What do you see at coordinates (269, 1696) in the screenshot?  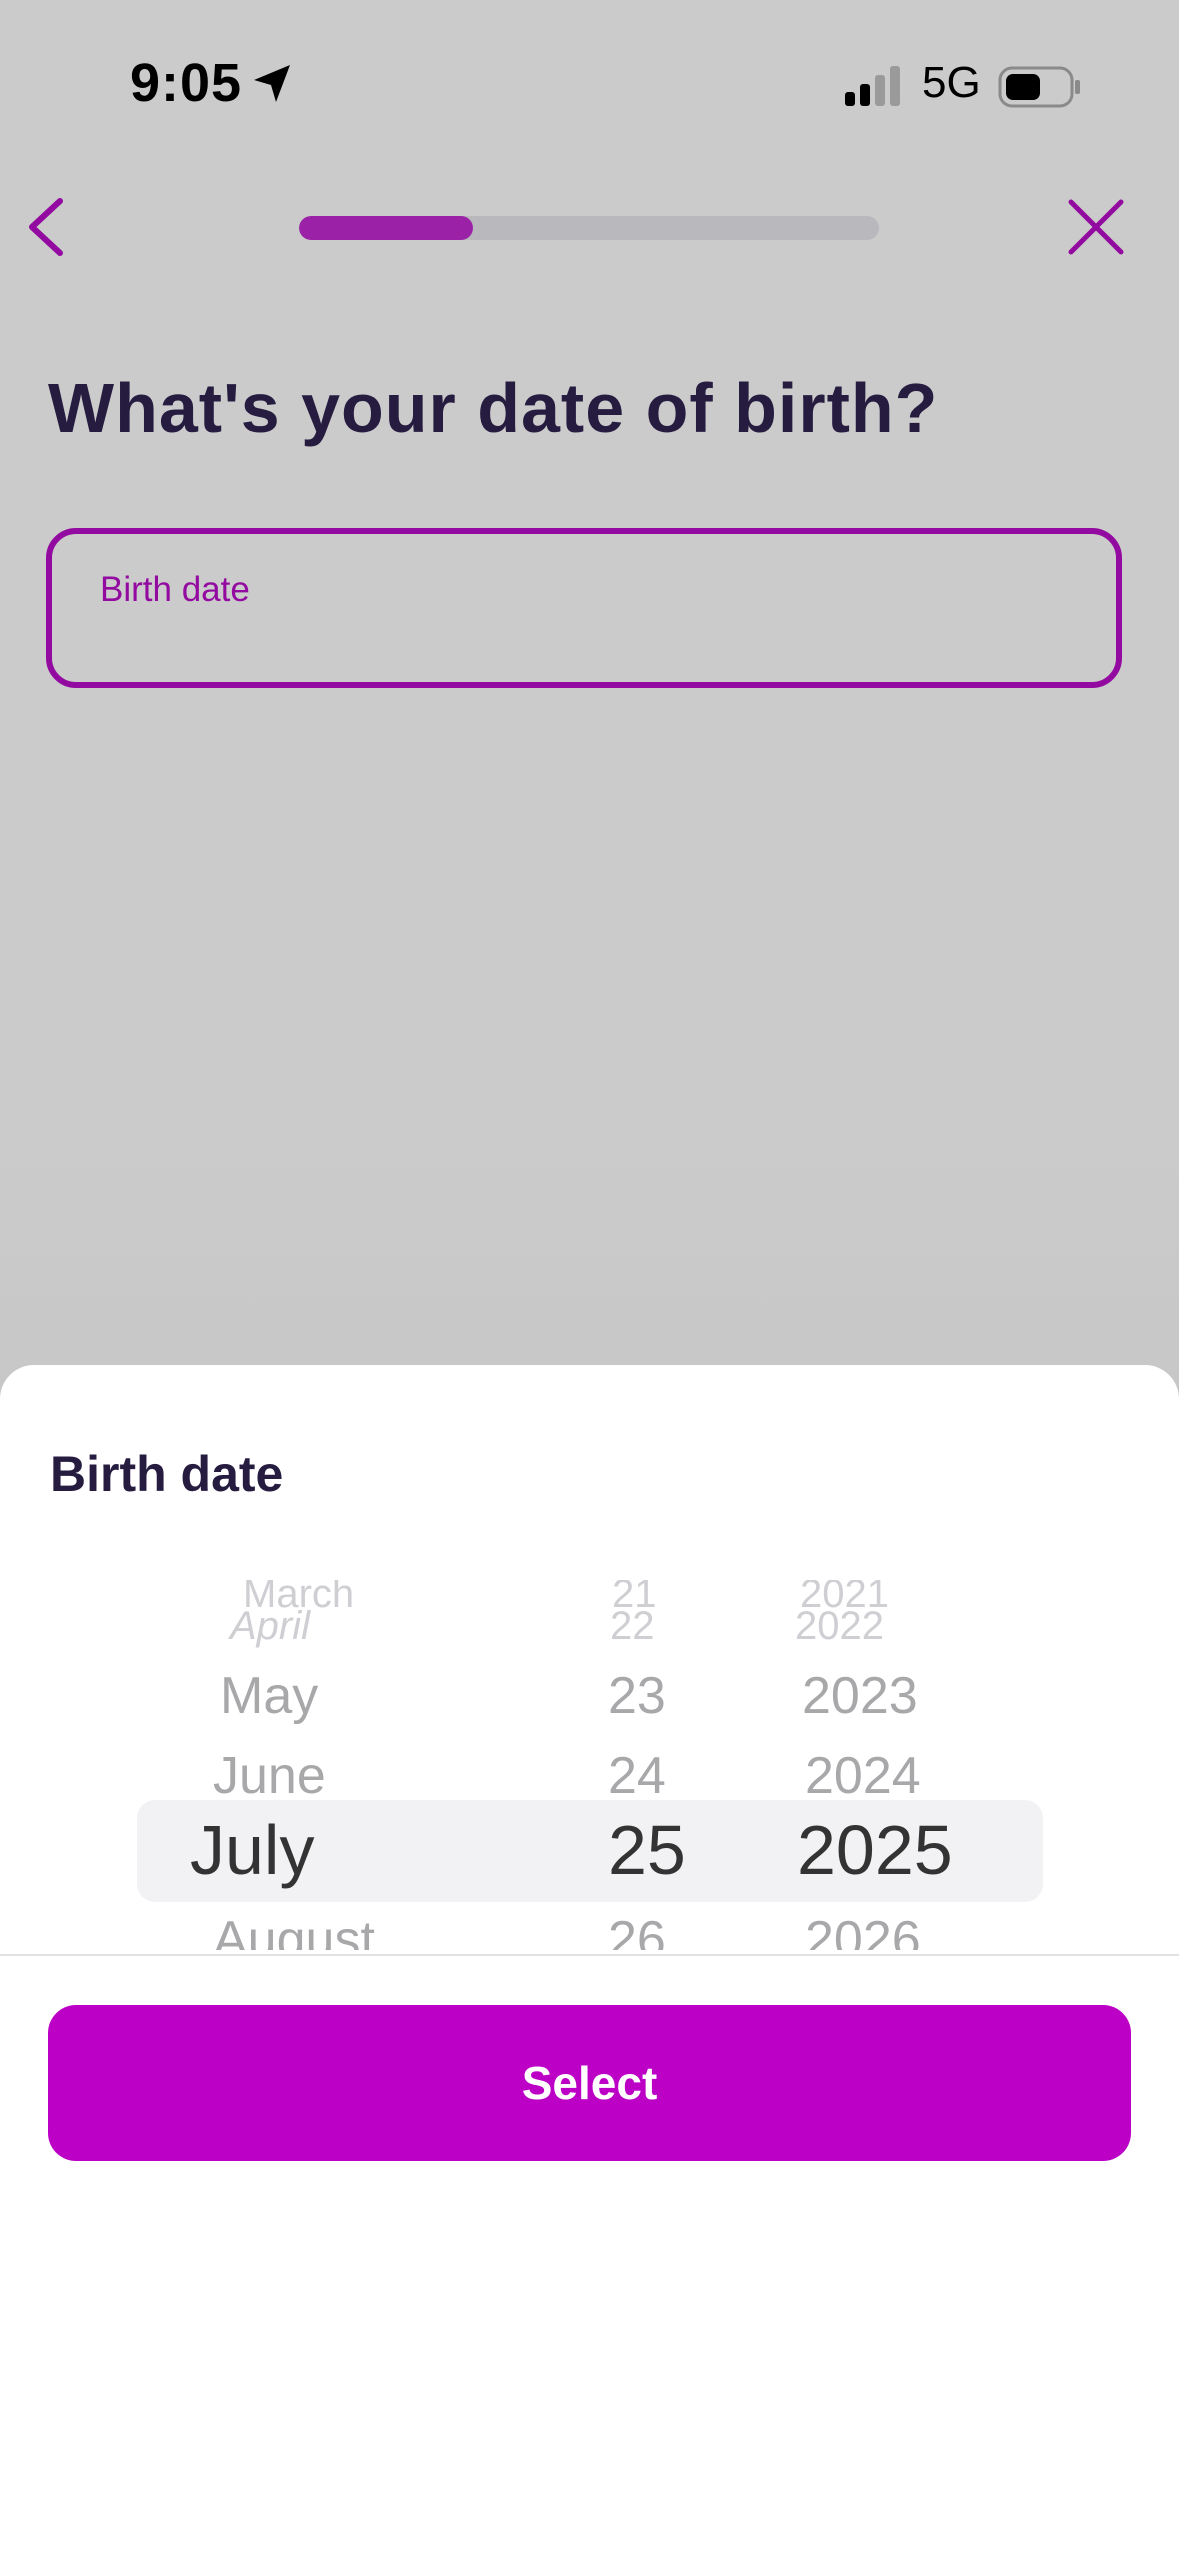 I see `month-option: May` at bounding box center [269, 1696].